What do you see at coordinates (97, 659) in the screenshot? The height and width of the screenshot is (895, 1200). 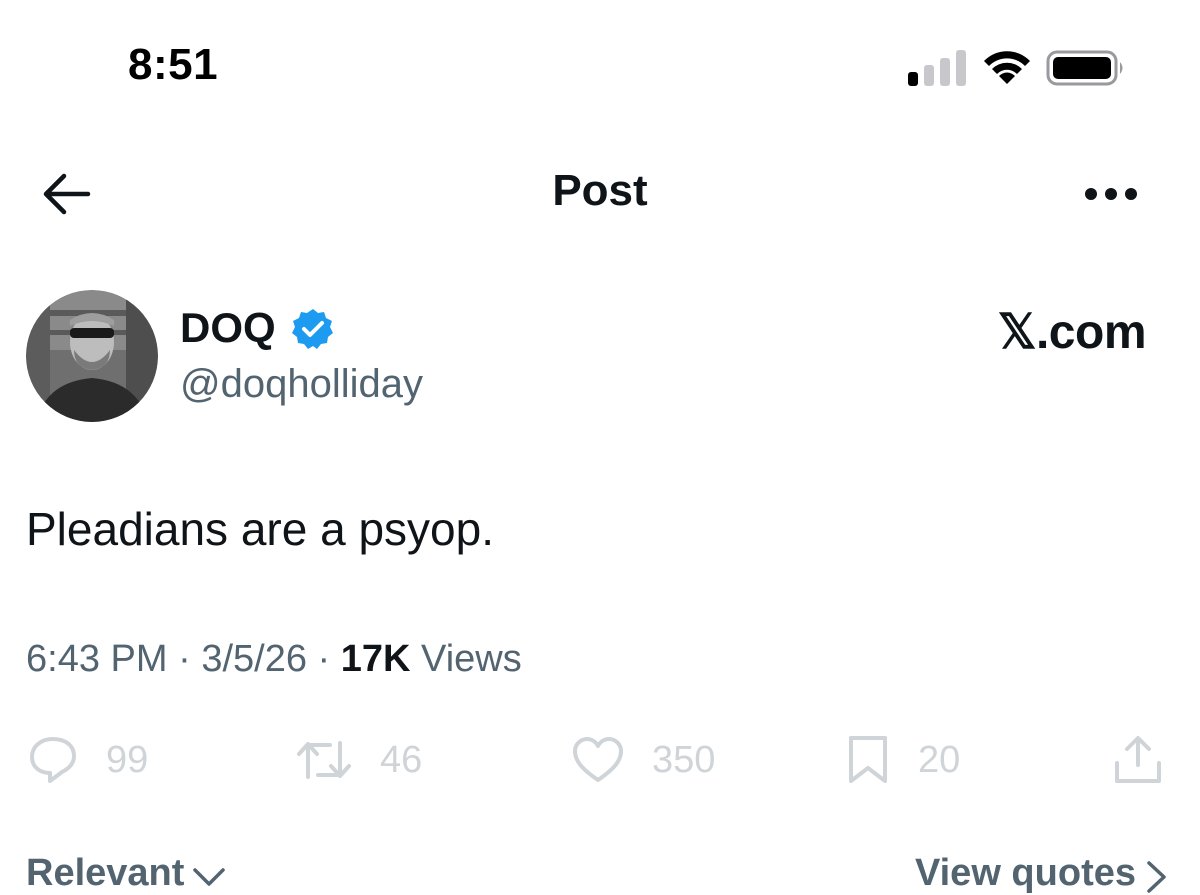 I see `post-time: 6:43 PM` at bounding box center [97, 659].